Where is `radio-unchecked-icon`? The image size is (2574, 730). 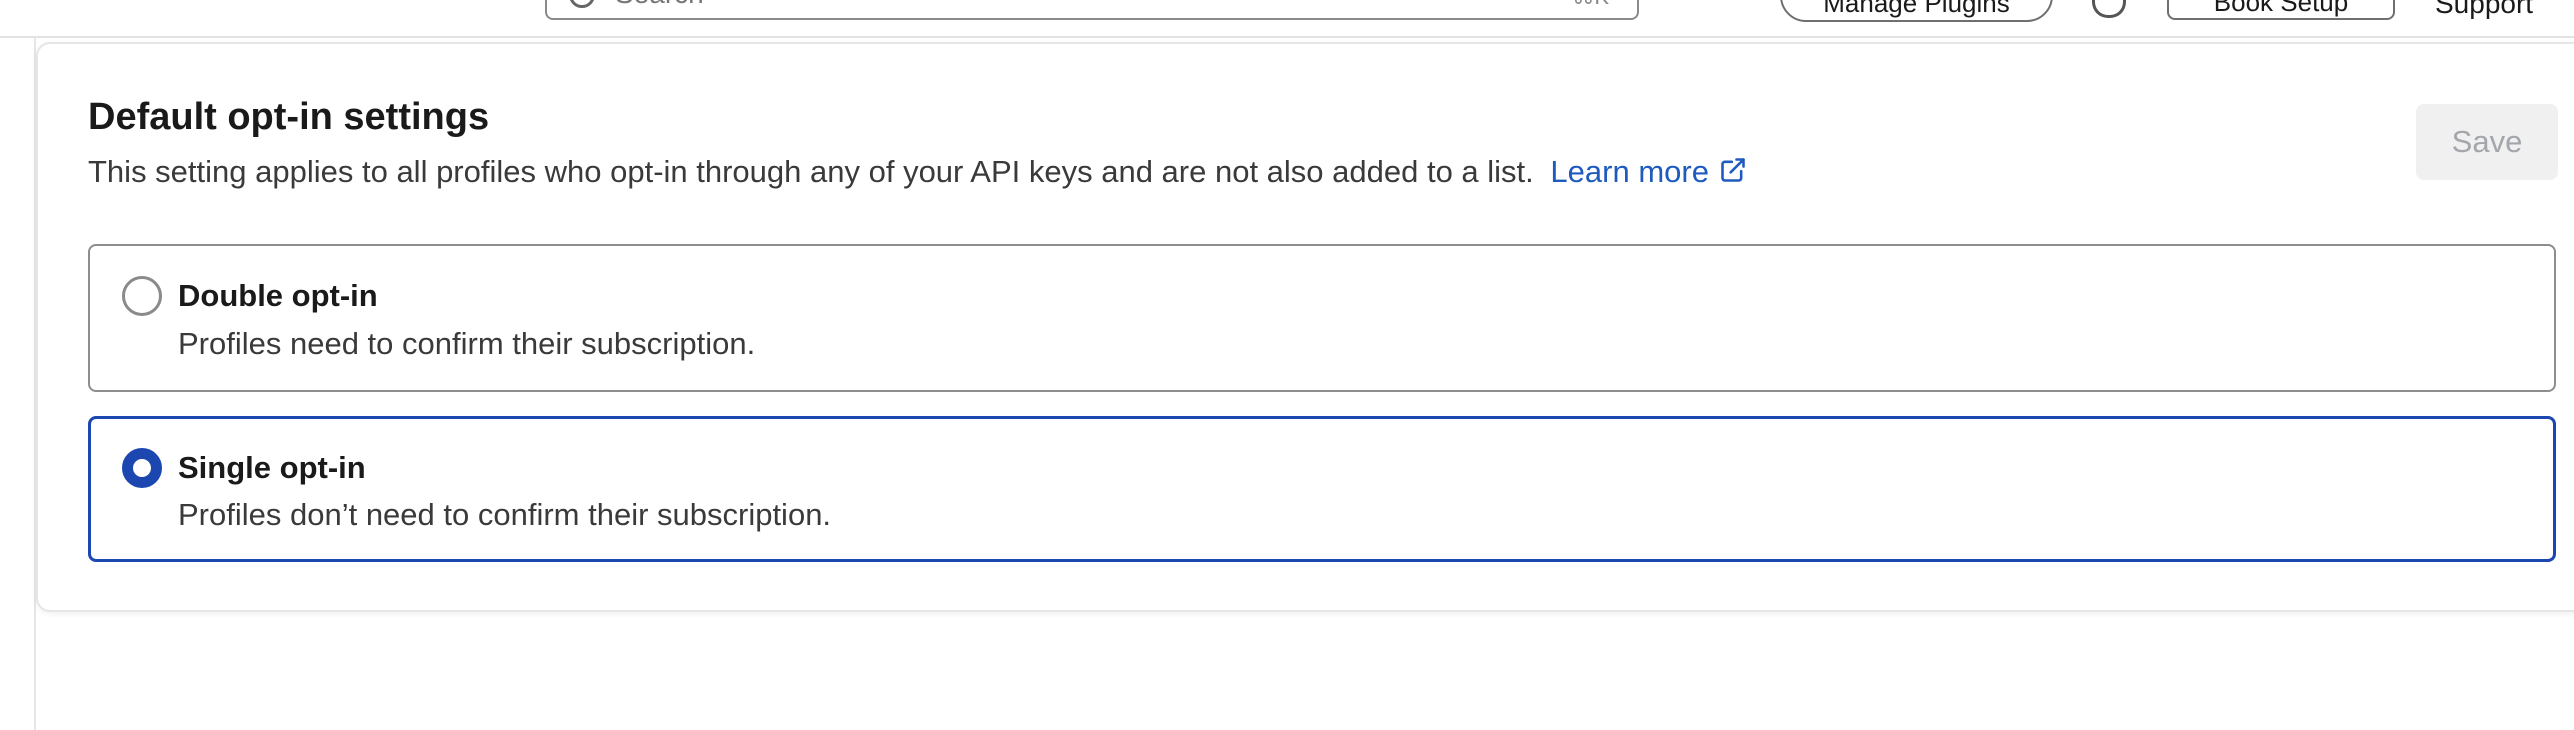
radio-unchecked-icon is located at coordinates (142, 296).